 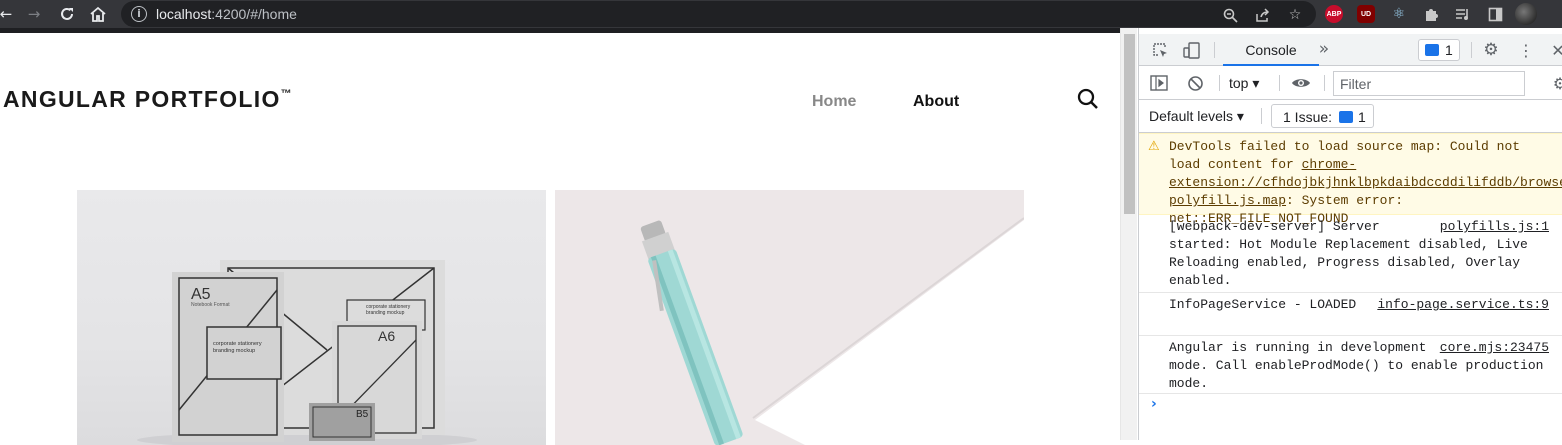 What do you see at coordinates (1494, 348) in the screenshot?
I see `message-source-link: core.mjs:23475` at bounding box center [1494, 348].